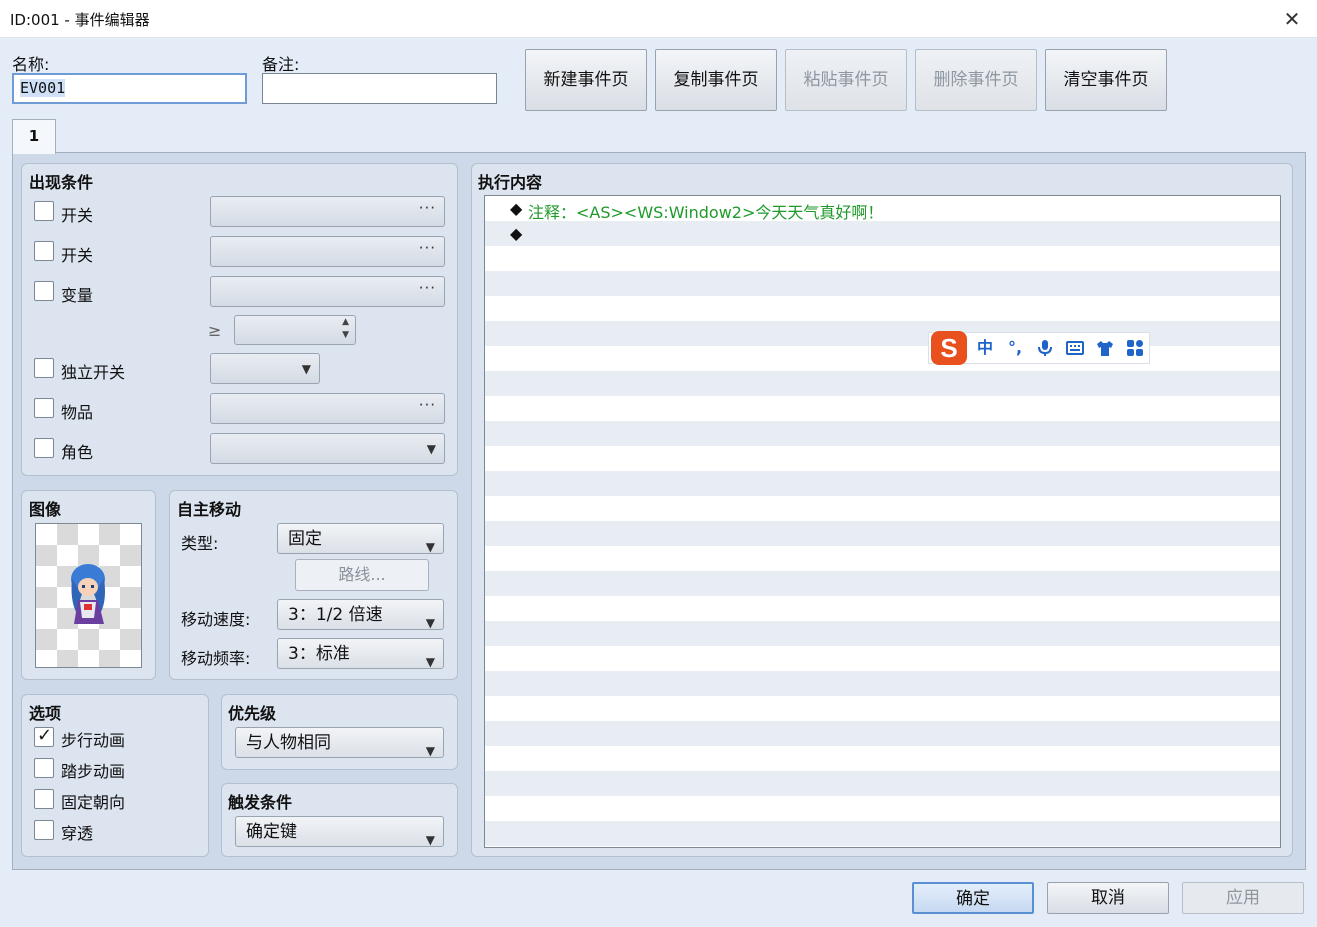  I want to click on punctuation-icon: °,, so click(1015, 348).